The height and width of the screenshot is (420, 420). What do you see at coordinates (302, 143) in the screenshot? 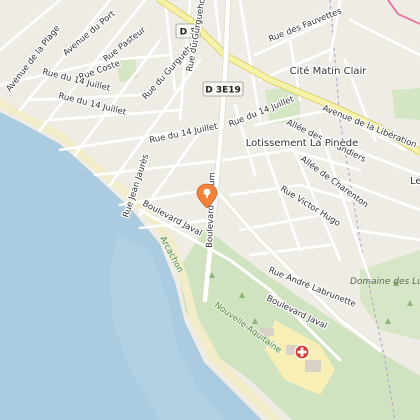
I see `place-label: Lotissement La Pinède` at bounding box center [302, 143].